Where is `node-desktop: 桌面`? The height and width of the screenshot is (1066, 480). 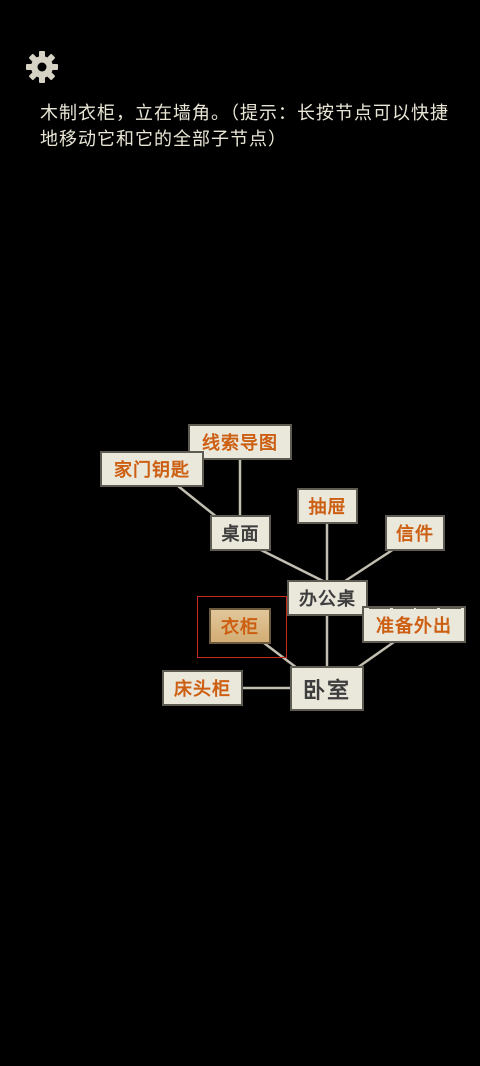 node-desktop: 桌面 is located at coordinates (240, 533).